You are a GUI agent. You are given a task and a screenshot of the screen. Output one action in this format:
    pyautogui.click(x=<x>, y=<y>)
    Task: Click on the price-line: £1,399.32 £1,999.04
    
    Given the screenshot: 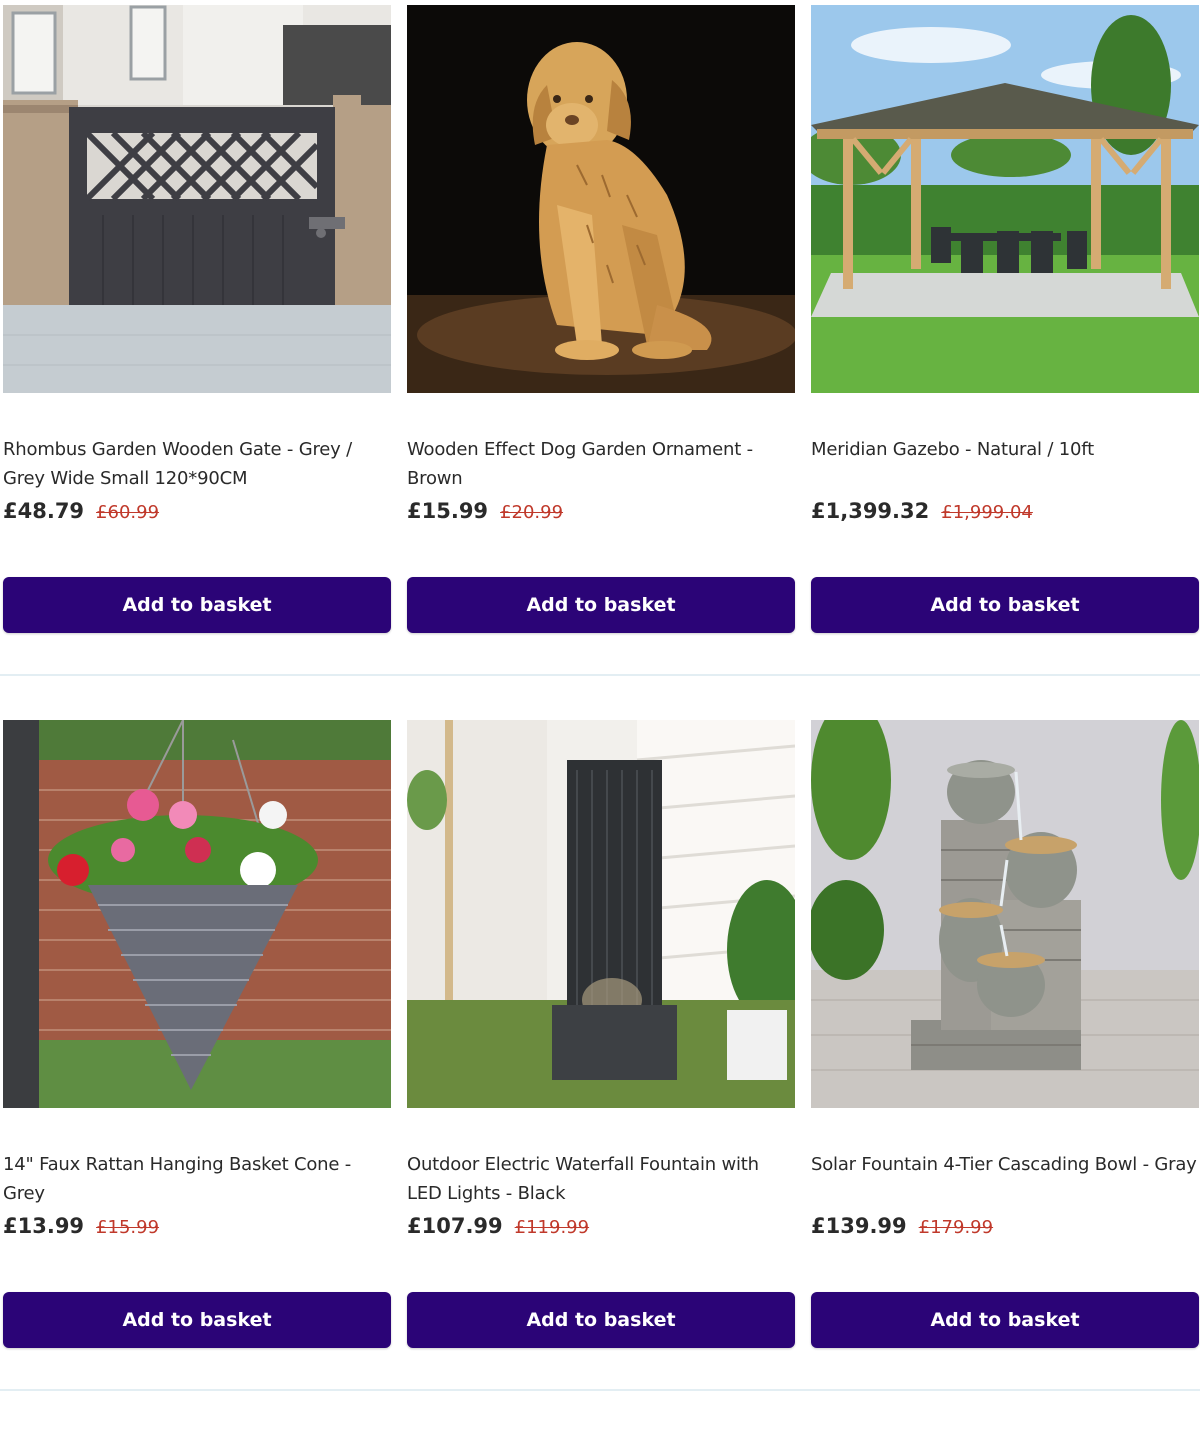 What is the action you would take?
    pyautogui.click(x=1005, y=514)
    